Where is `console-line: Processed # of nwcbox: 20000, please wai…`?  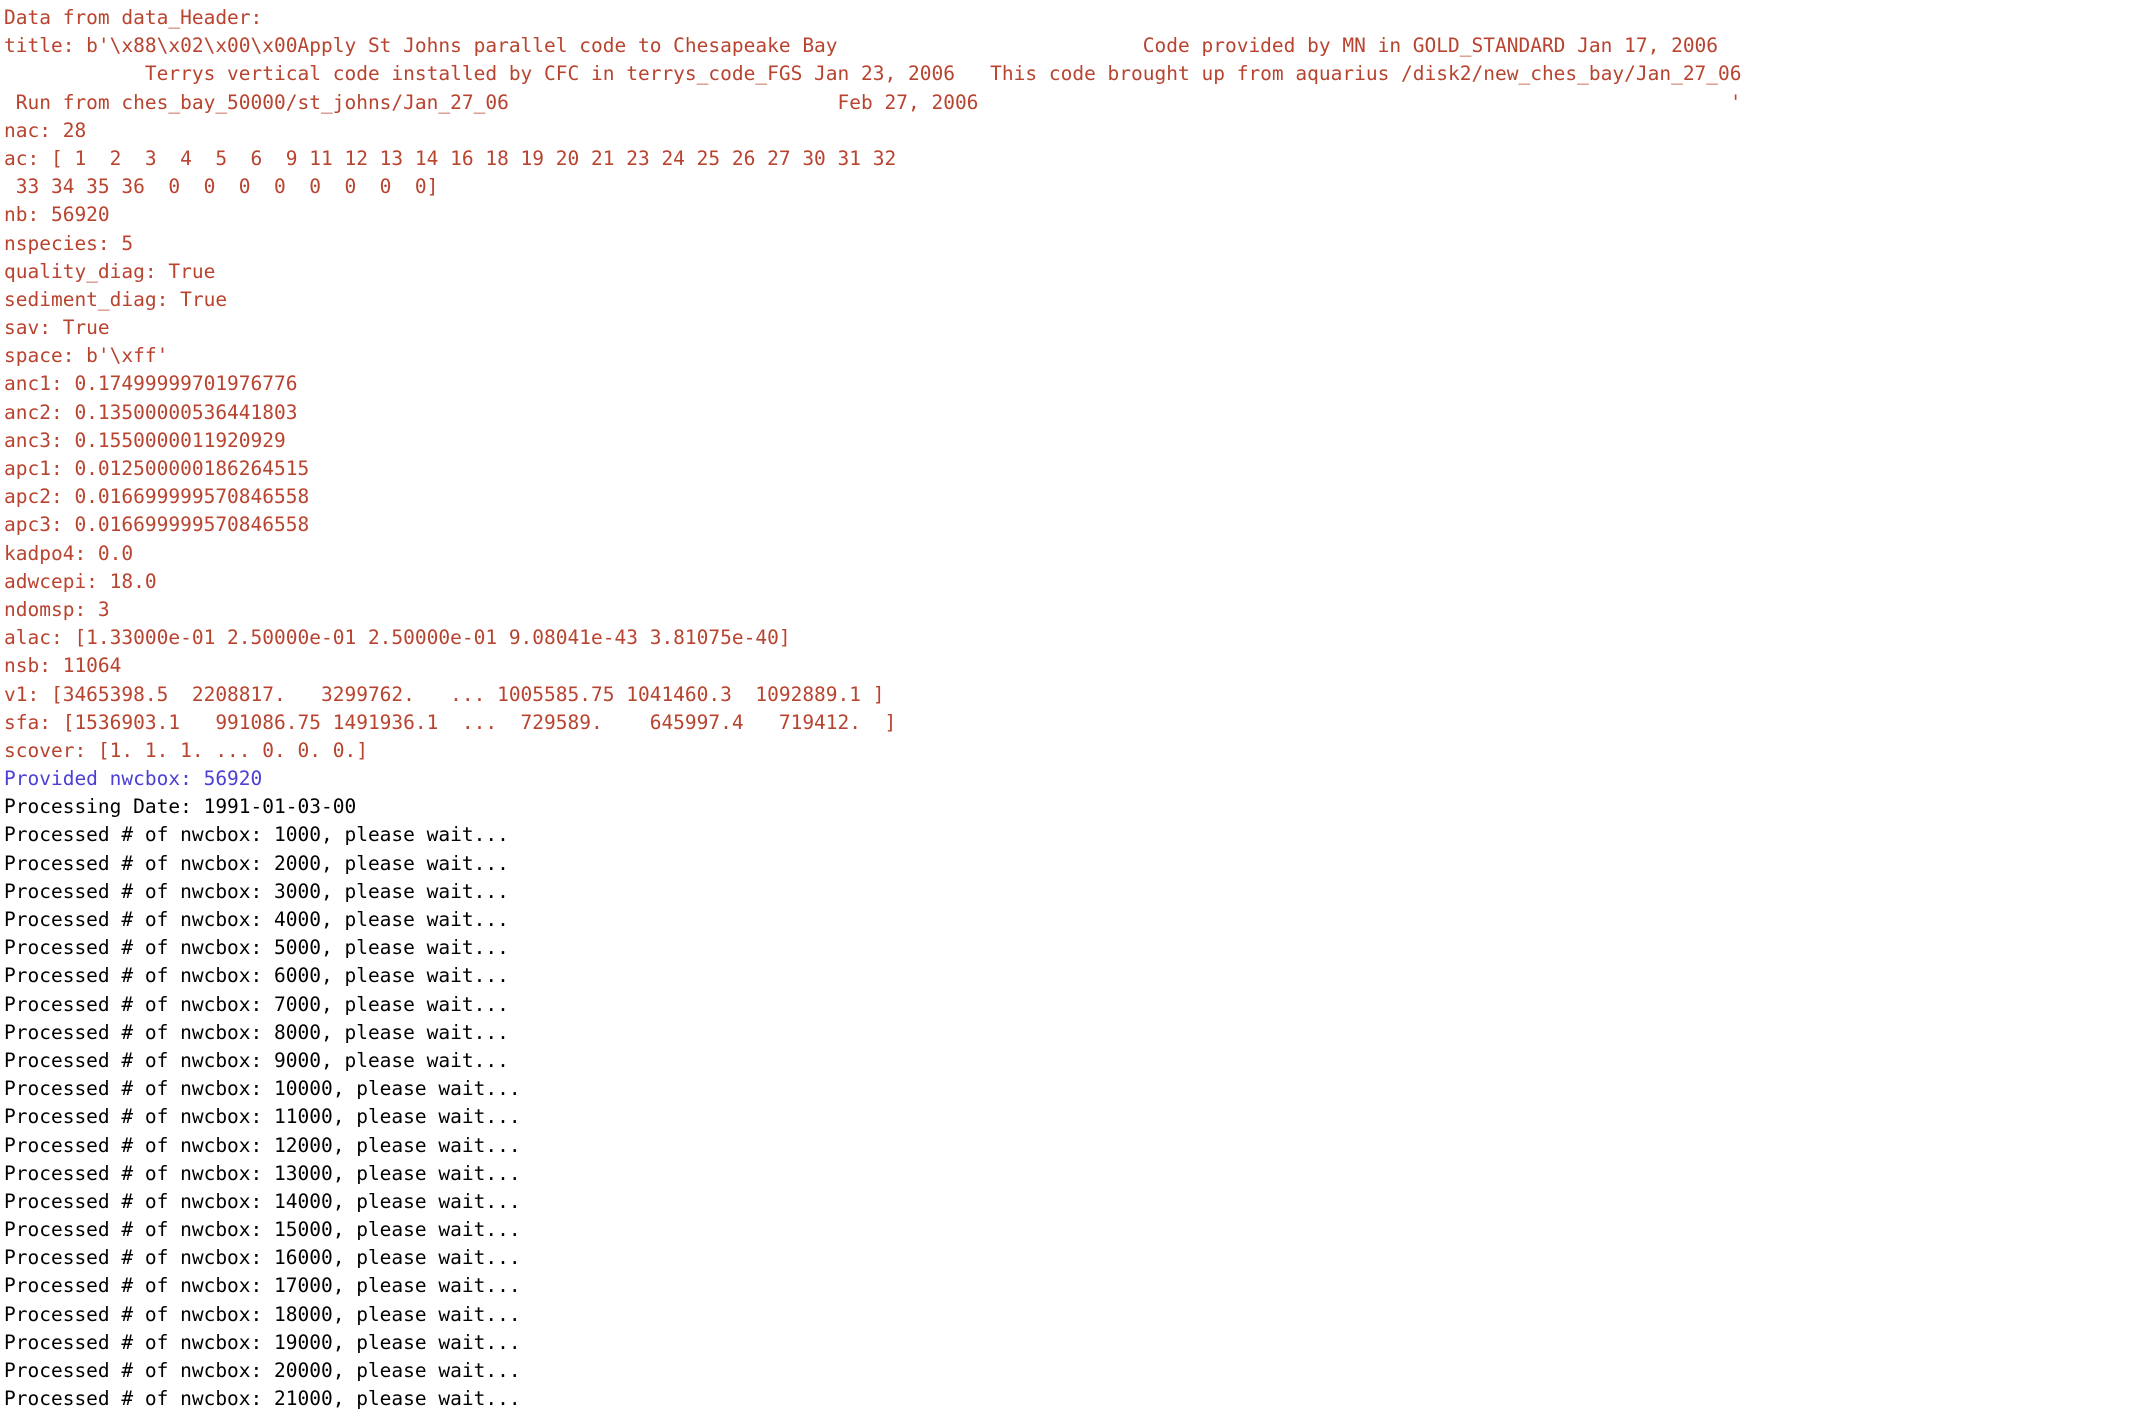 console-line: Processed # of nwcbox: 20000, please wai… is located at coordinates (262, 1370).